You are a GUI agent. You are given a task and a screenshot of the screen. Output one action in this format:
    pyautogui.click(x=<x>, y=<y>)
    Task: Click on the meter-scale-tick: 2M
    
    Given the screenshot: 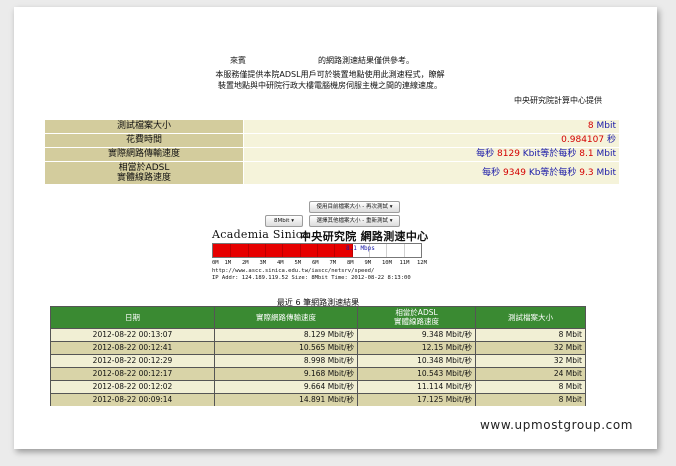 What is the action you would take?
    pyautogui.click(x=245, y=263)
    